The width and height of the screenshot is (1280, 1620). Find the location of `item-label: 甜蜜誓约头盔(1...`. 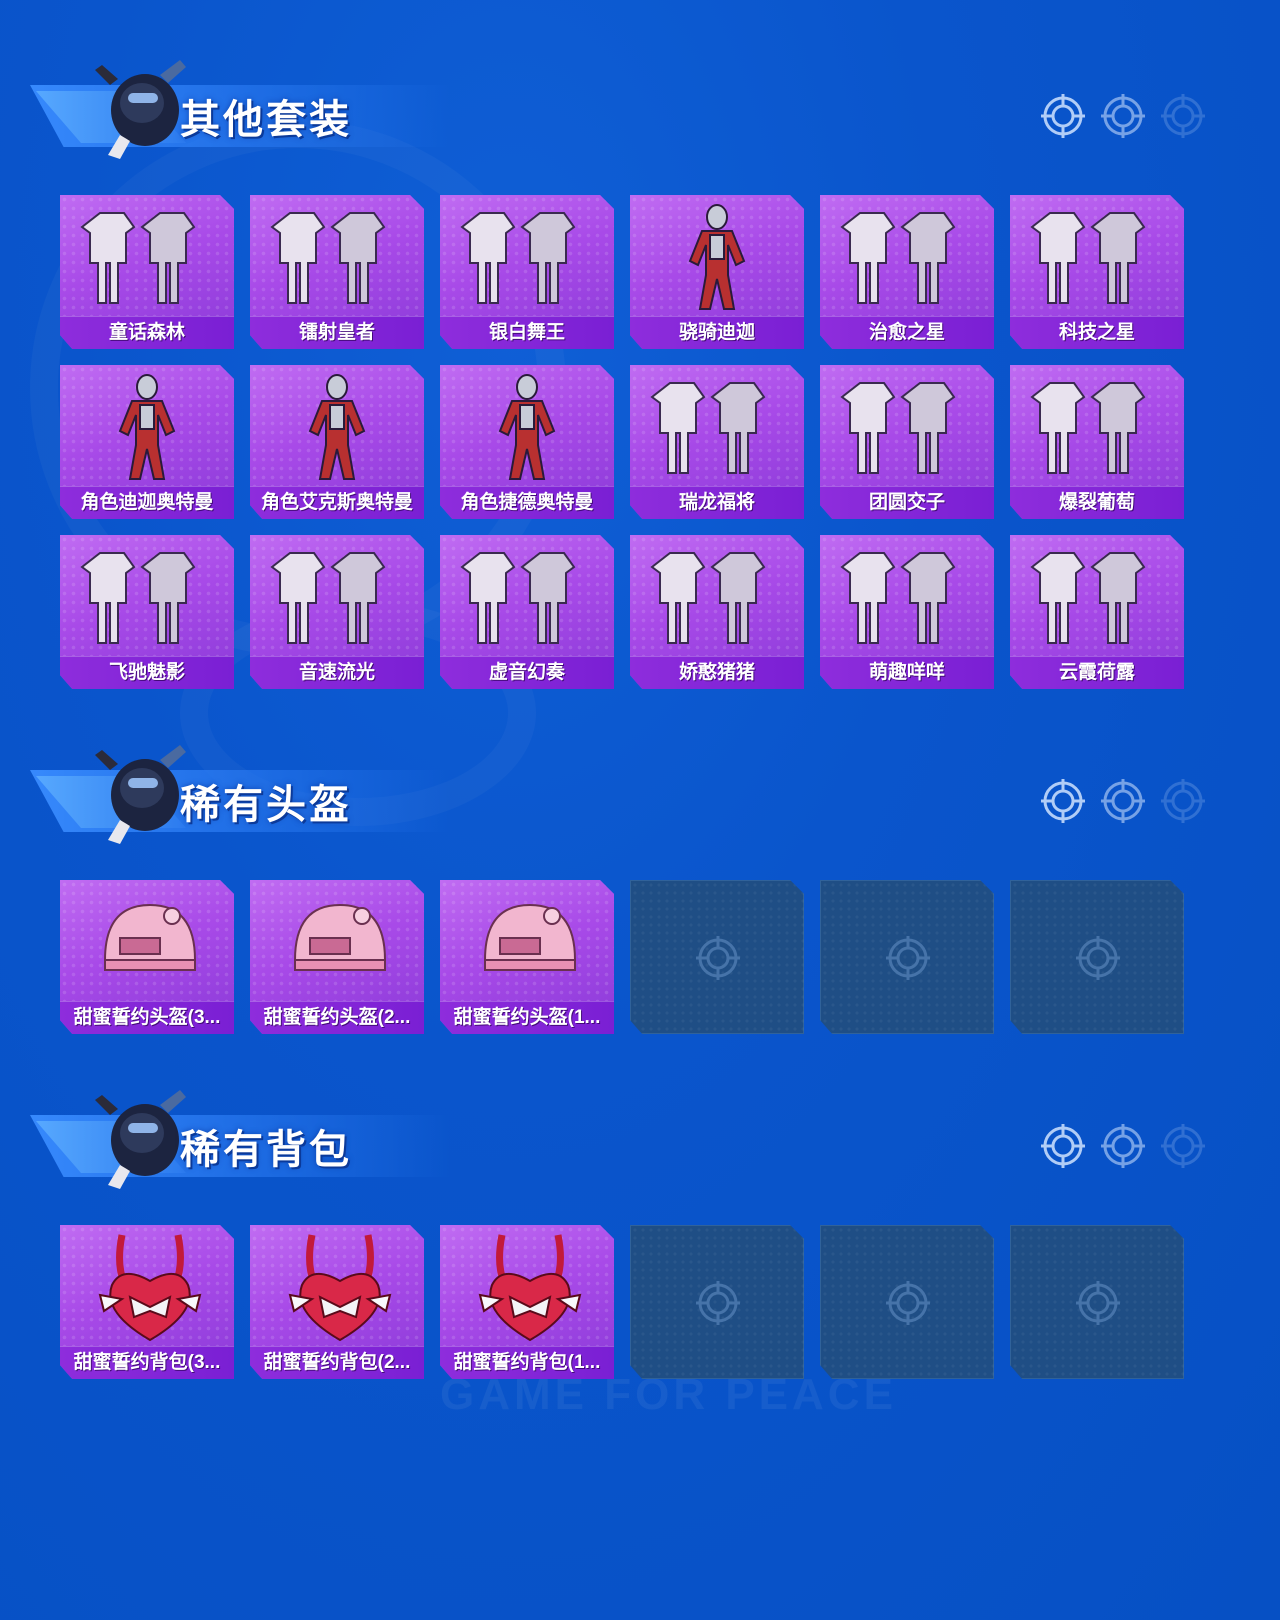

item-label: 甜蜜誓约头盔(1... is located at coordinates (527, 1017).